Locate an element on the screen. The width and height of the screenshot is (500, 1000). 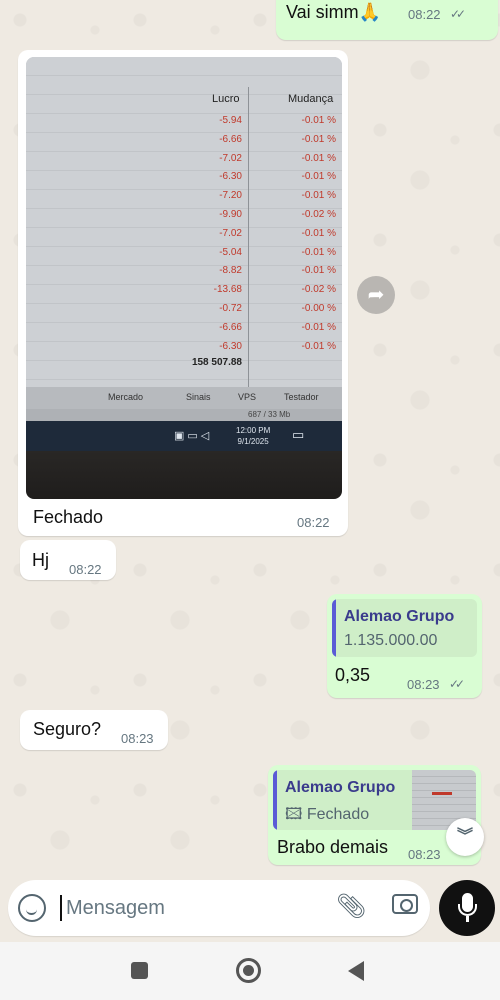
forward-icon: ➦ is located at coordinates (376, 295).